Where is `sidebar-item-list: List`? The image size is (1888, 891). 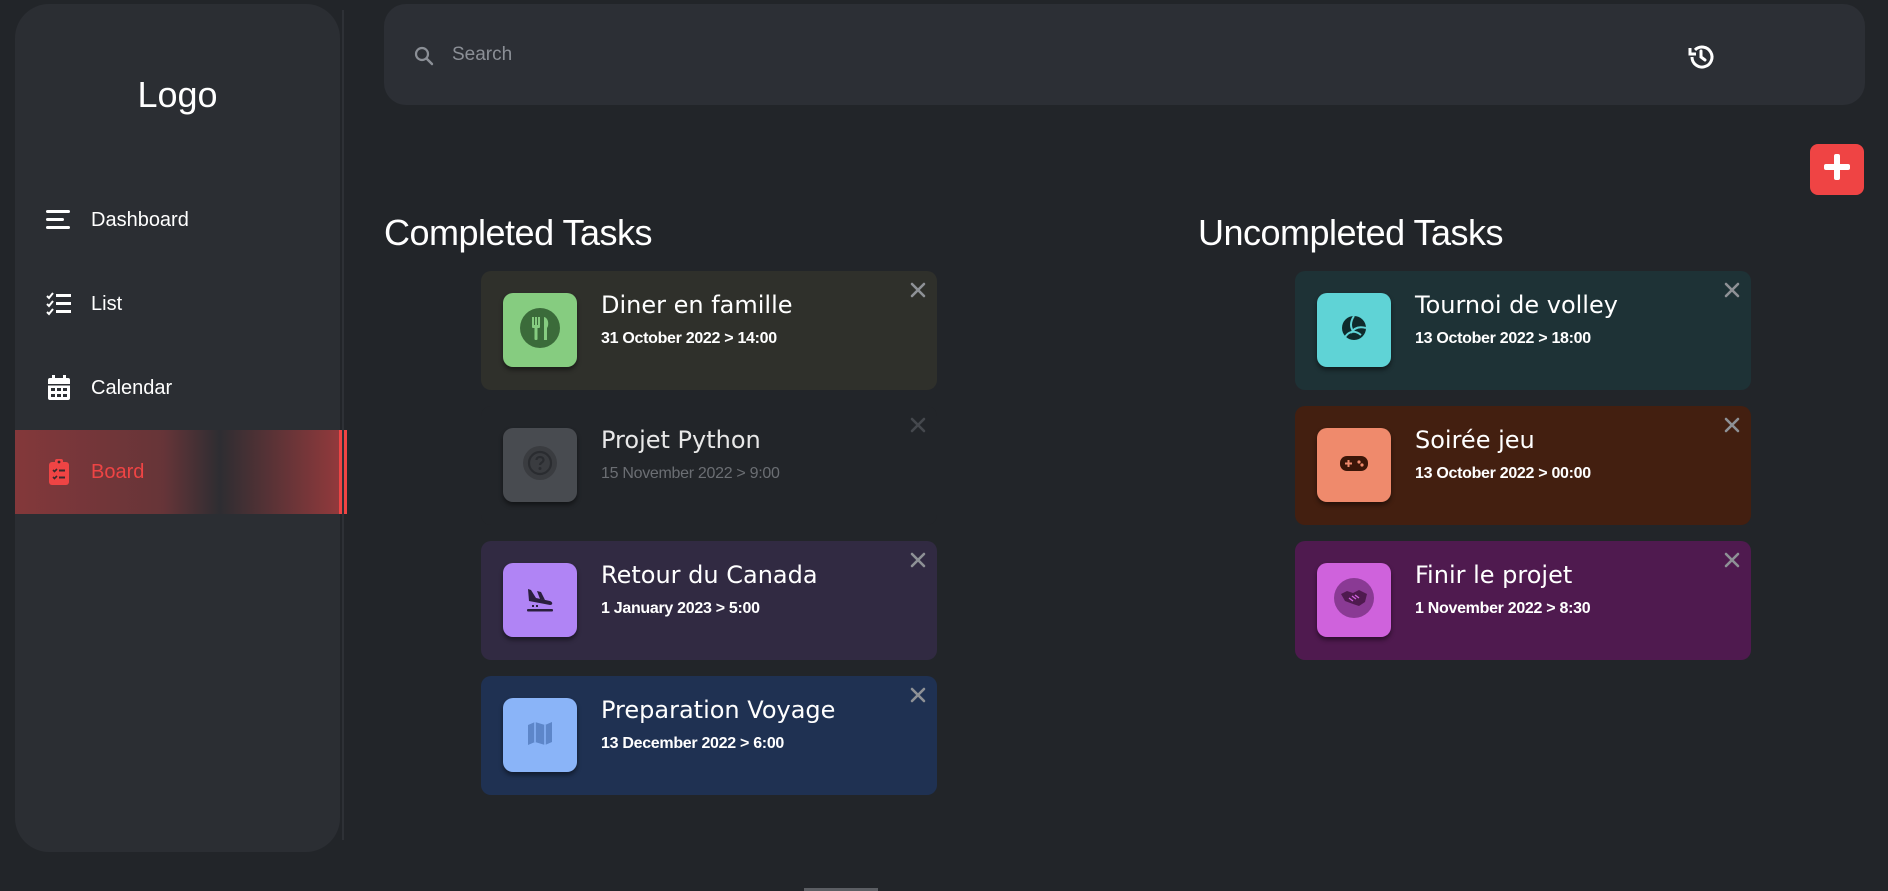
sidebar-item-list: List is located at coordinates (180, 304).